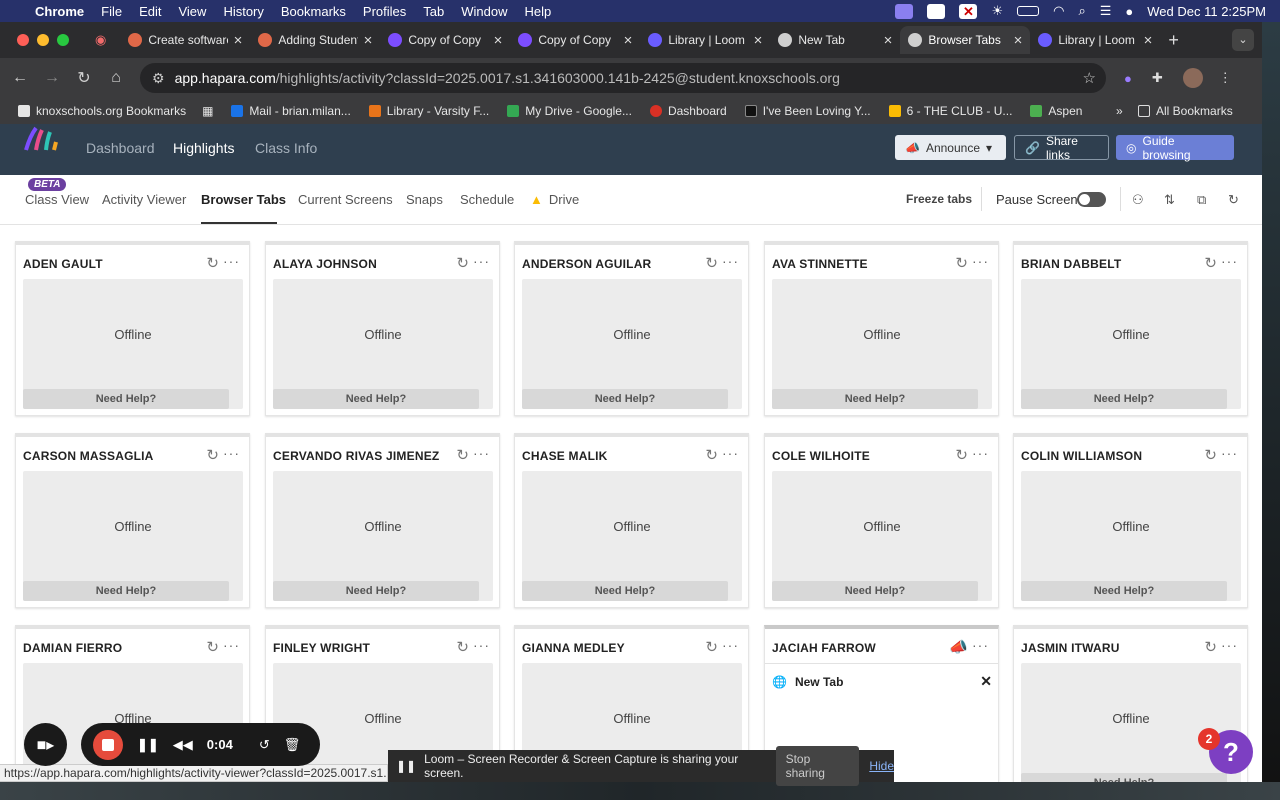 This screenshot has width=1280, height=800. I want to click on apps-grid-icon: ▦, so click(207, 111).